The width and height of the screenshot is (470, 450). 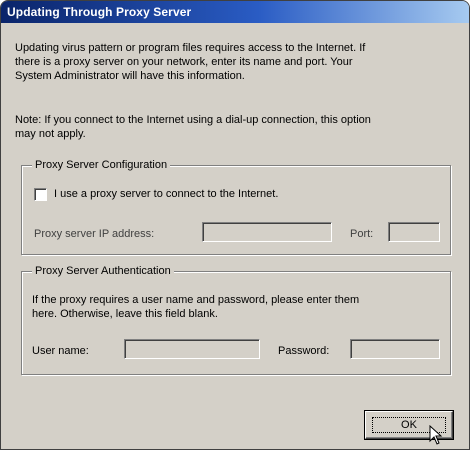 What do you see at coordinates (395, 349) in the screenshot?
I see `password-input` at bounding box center [395, 349].